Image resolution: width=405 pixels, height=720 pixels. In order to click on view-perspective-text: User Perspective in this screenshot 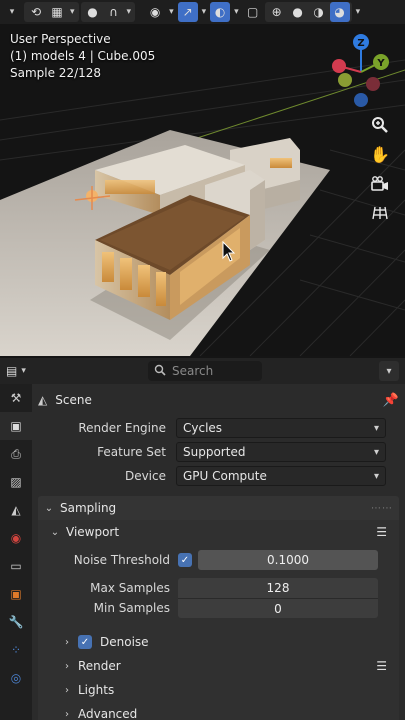, I will do `click(60, 39)`.